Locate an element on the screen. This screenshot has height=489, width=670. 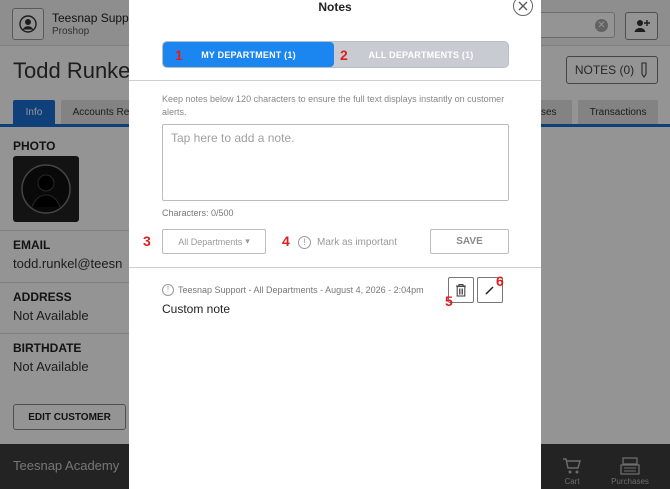
mark-important-label: Mark as important is located at coordinates (357, 242).